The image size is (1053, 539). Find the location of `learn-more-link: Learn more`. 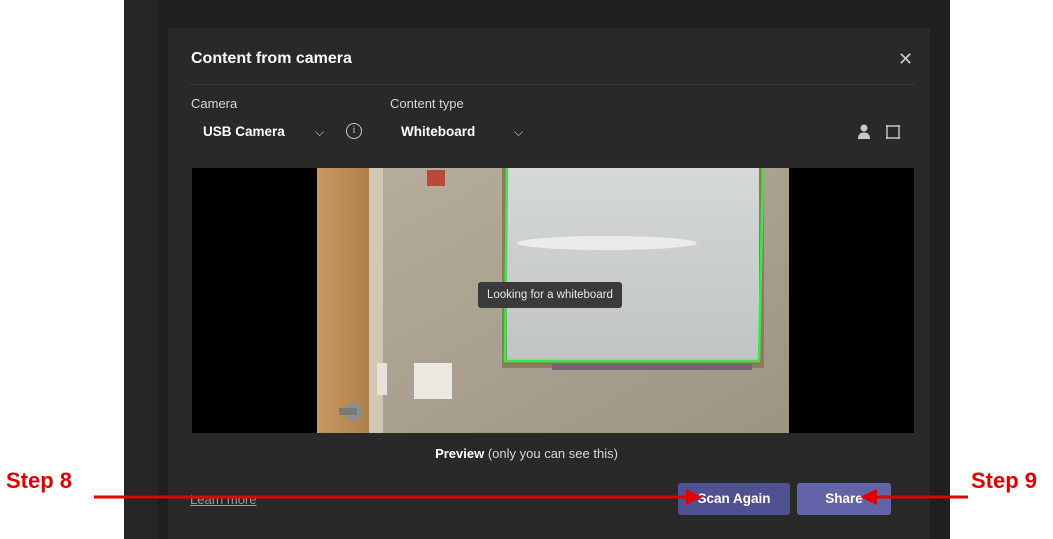

learn-more-link: Learn more is located at coordinates (223, 499).